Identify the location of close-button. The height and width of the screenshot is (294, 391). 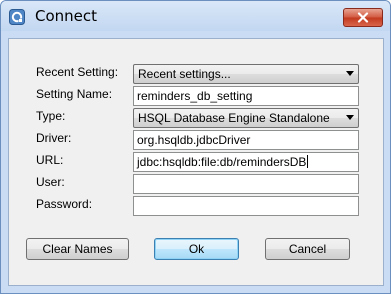
(363, 17).